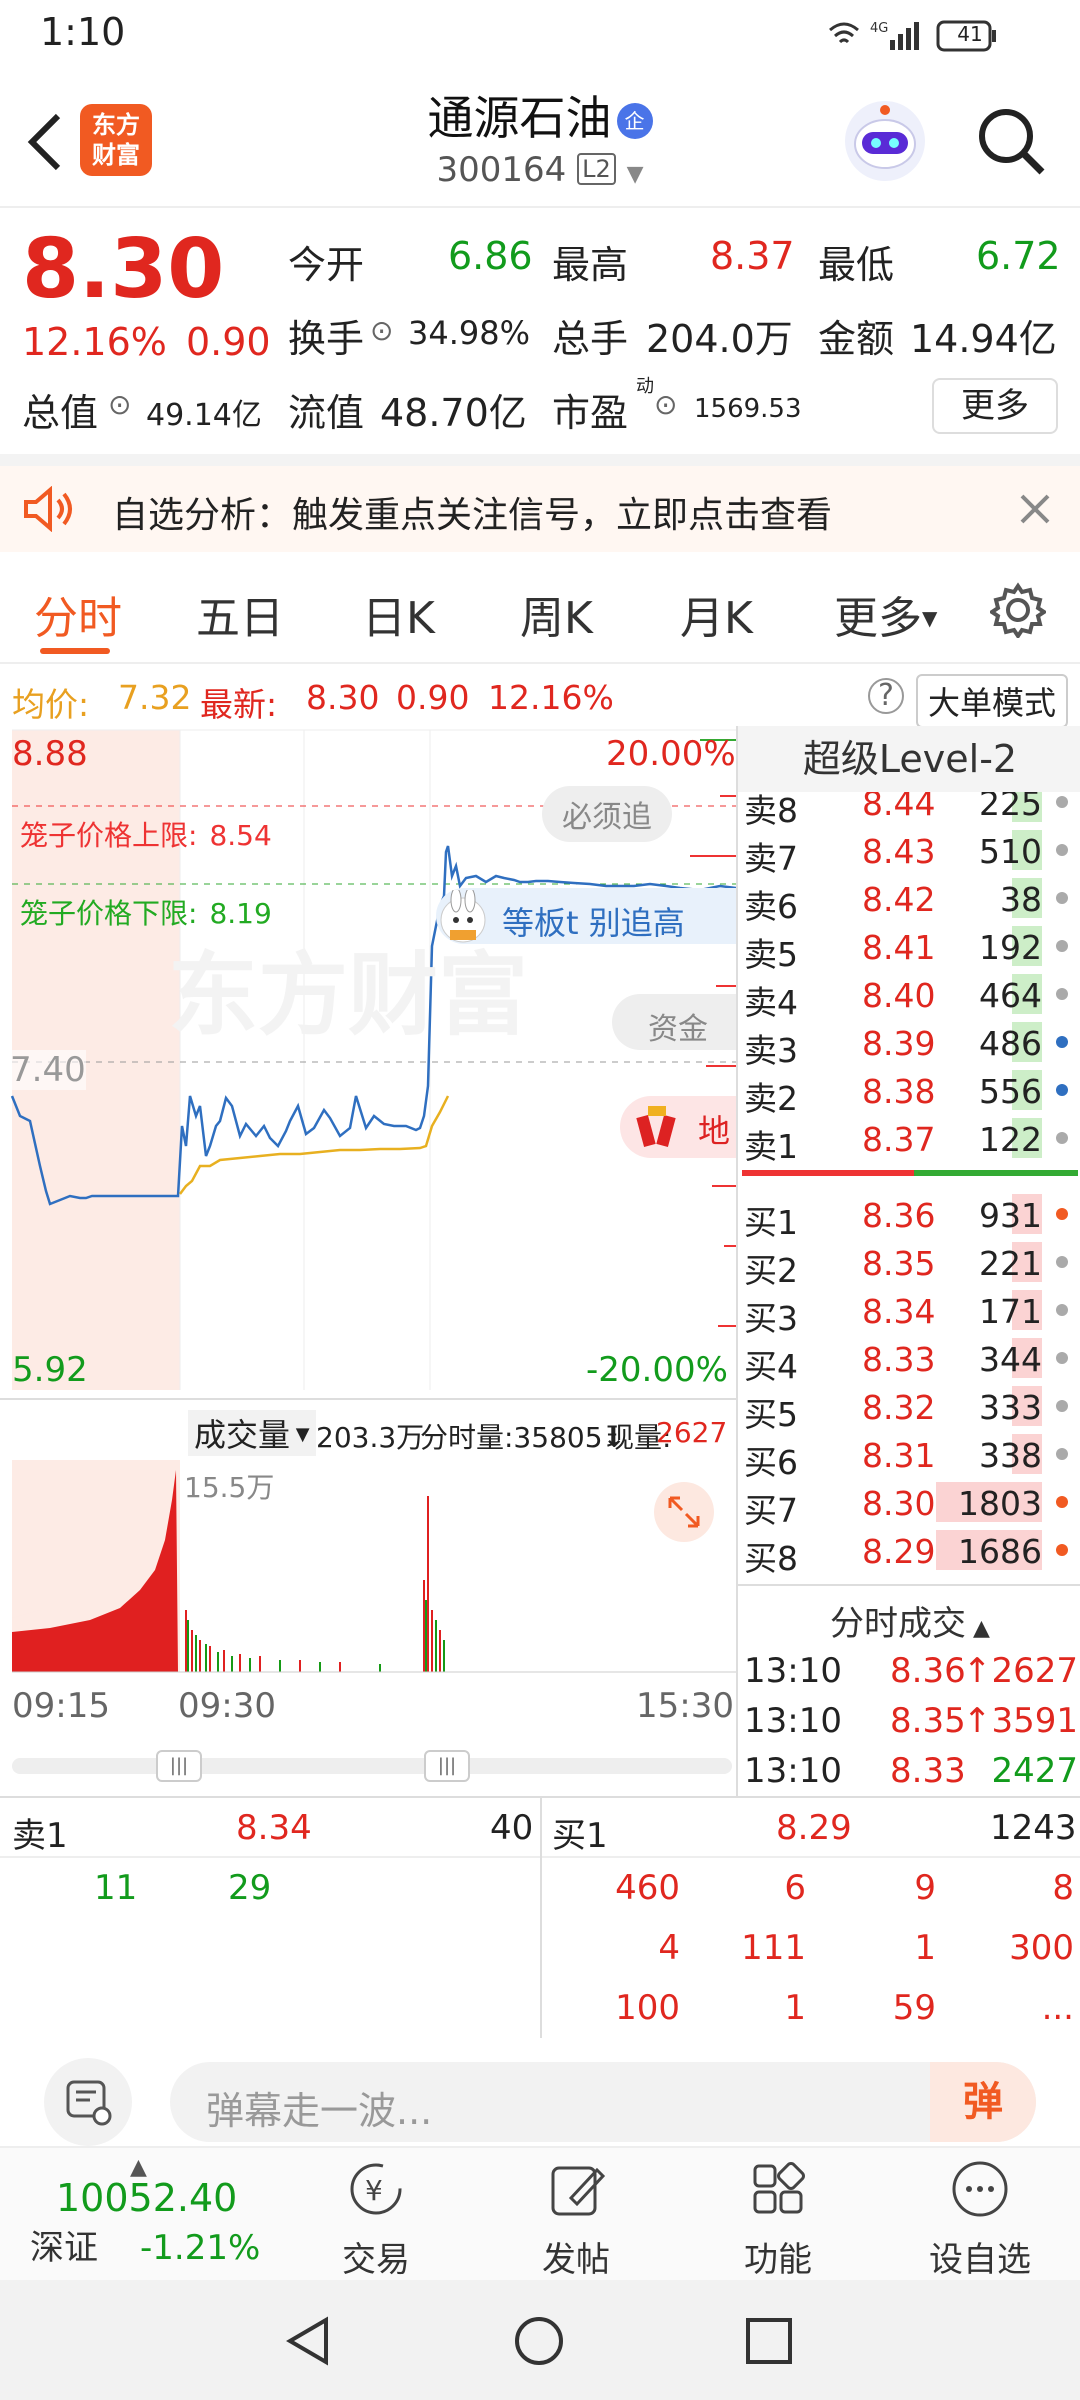 The height and width of the screenshot is (2400, 1080). What do you see at coordinates (909, 1312) in the screenshot?
I see `bid-row: 买3 8.34 171` at bounding box center [909, 1312].